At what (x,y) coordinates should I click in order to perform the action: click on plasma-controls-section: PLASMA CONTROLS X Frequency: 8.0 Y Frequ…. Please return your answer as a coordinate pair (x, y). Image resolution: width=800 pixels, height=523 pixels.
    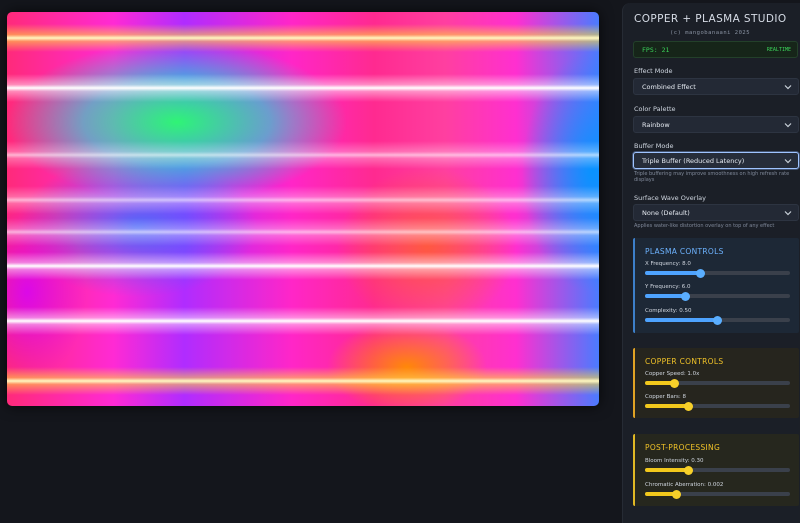
    Looking at the image, I should click on (716, 285).